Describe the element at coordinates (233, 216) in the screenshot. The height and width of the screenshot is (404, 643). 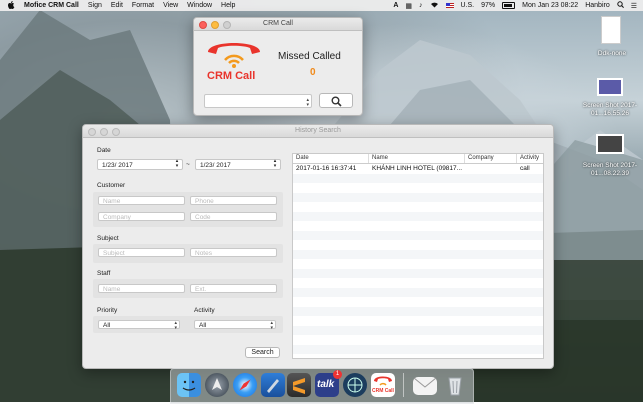
I see `customer-code-field: Code` at that location.